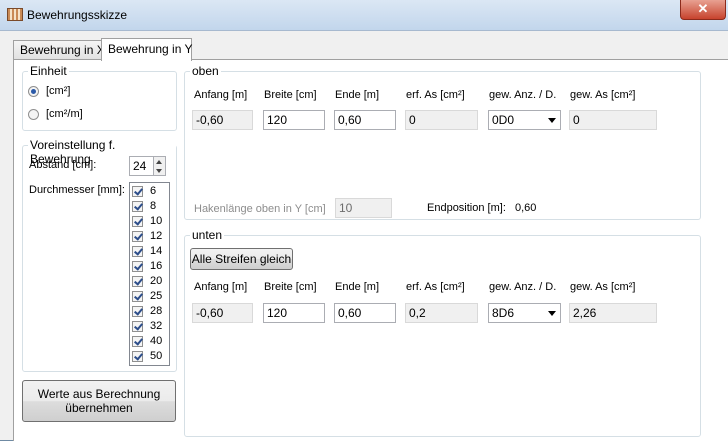 The height and width of the screenshot is (441, 728). What do you see at coordinates (159, 162) in the screenshot?
I see `spin-up-icon` at bounding box center [159, 162].